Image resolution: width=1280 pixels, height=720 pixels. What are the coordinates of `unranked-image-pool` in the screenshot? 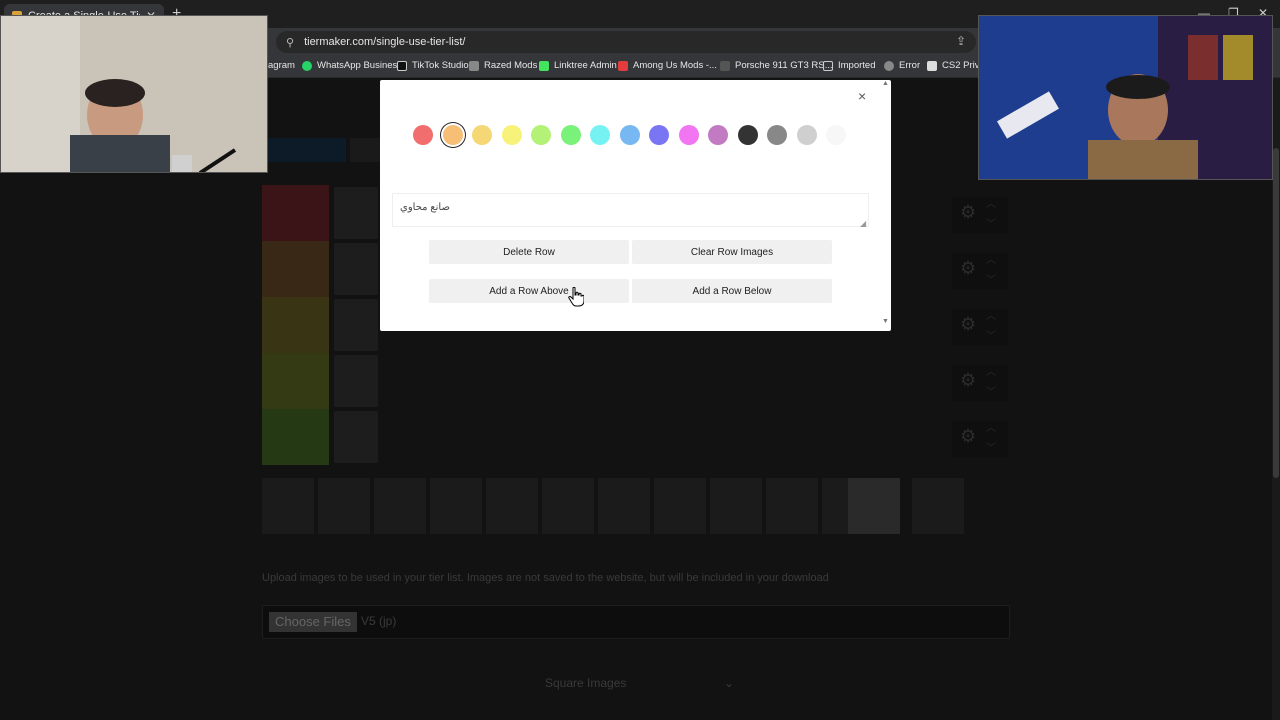 It's located at (613, 507).